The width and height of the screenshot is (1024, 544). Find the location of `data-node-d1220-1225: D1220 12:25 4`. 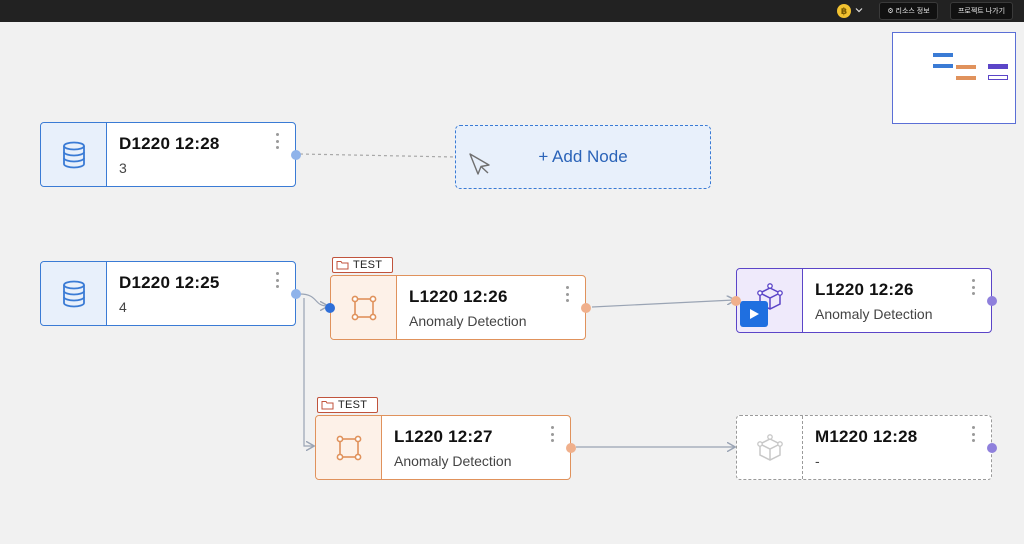

data-node-d1220-1225: D1220 12:25 4 is located at coordinates (170, 293).